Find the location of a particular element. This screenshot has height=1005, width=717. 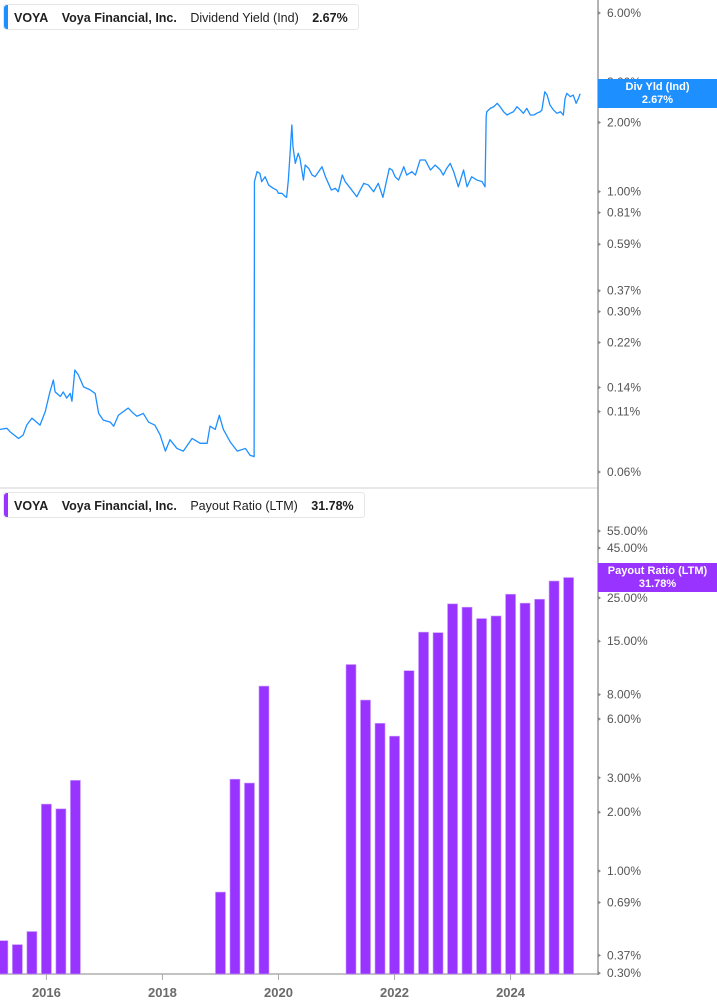

y-tick-label: 0.14% is located at coordinates (624, 388).